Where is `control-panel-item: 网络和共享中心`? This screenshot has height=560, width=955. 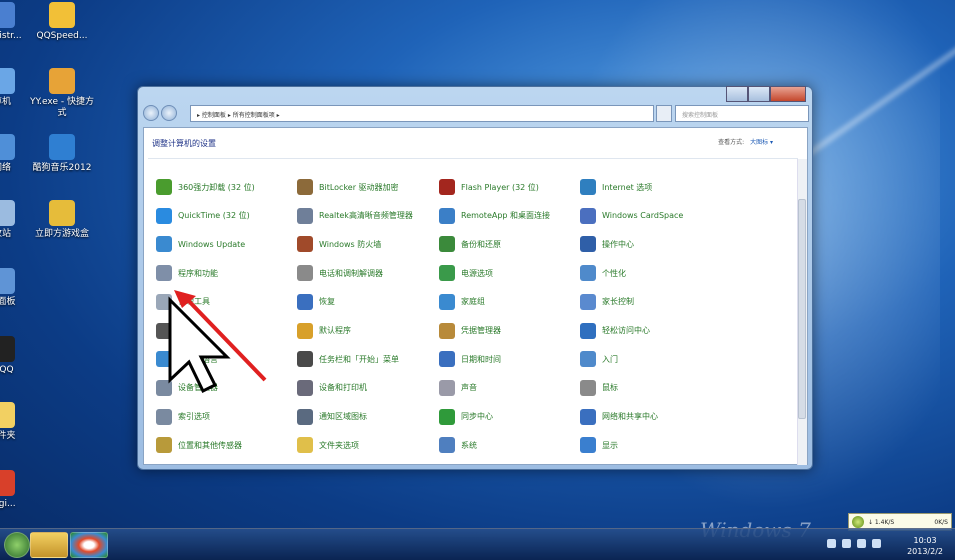
control-panel-item: 网络和共享中心 is located at coordinates (619, 417).